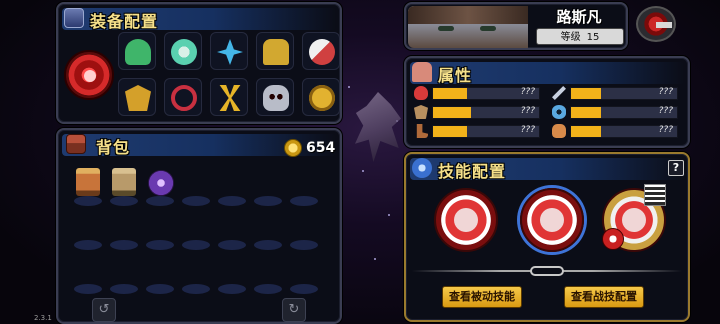 This screenshot has height=324, width=720. Describe the element at coordinates (664, 25) in the screenshot. I see `exit-arrow-icon` at that location.